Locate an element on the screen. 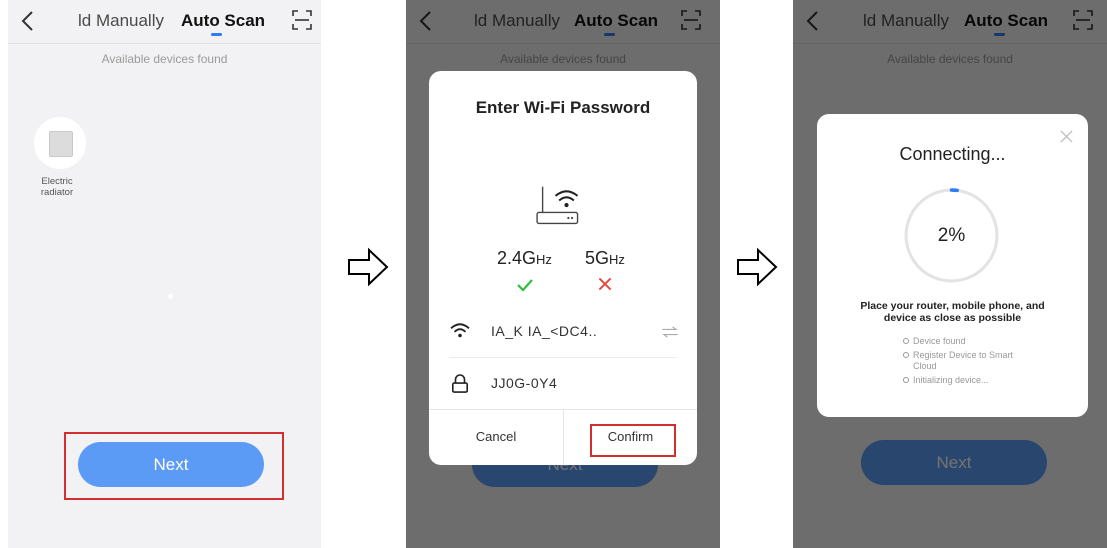 This screenshot has height=548, width=1107. lock-icon is located at coordinates (460, 383).